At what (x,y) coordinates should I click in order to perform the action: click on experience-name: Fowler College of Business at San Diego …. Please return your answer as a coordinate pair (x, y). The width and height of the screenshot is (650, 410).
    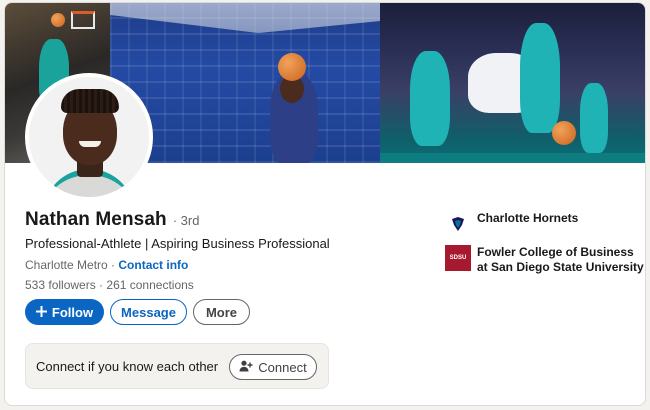
    Looking at the image, I should click on (560, 259).